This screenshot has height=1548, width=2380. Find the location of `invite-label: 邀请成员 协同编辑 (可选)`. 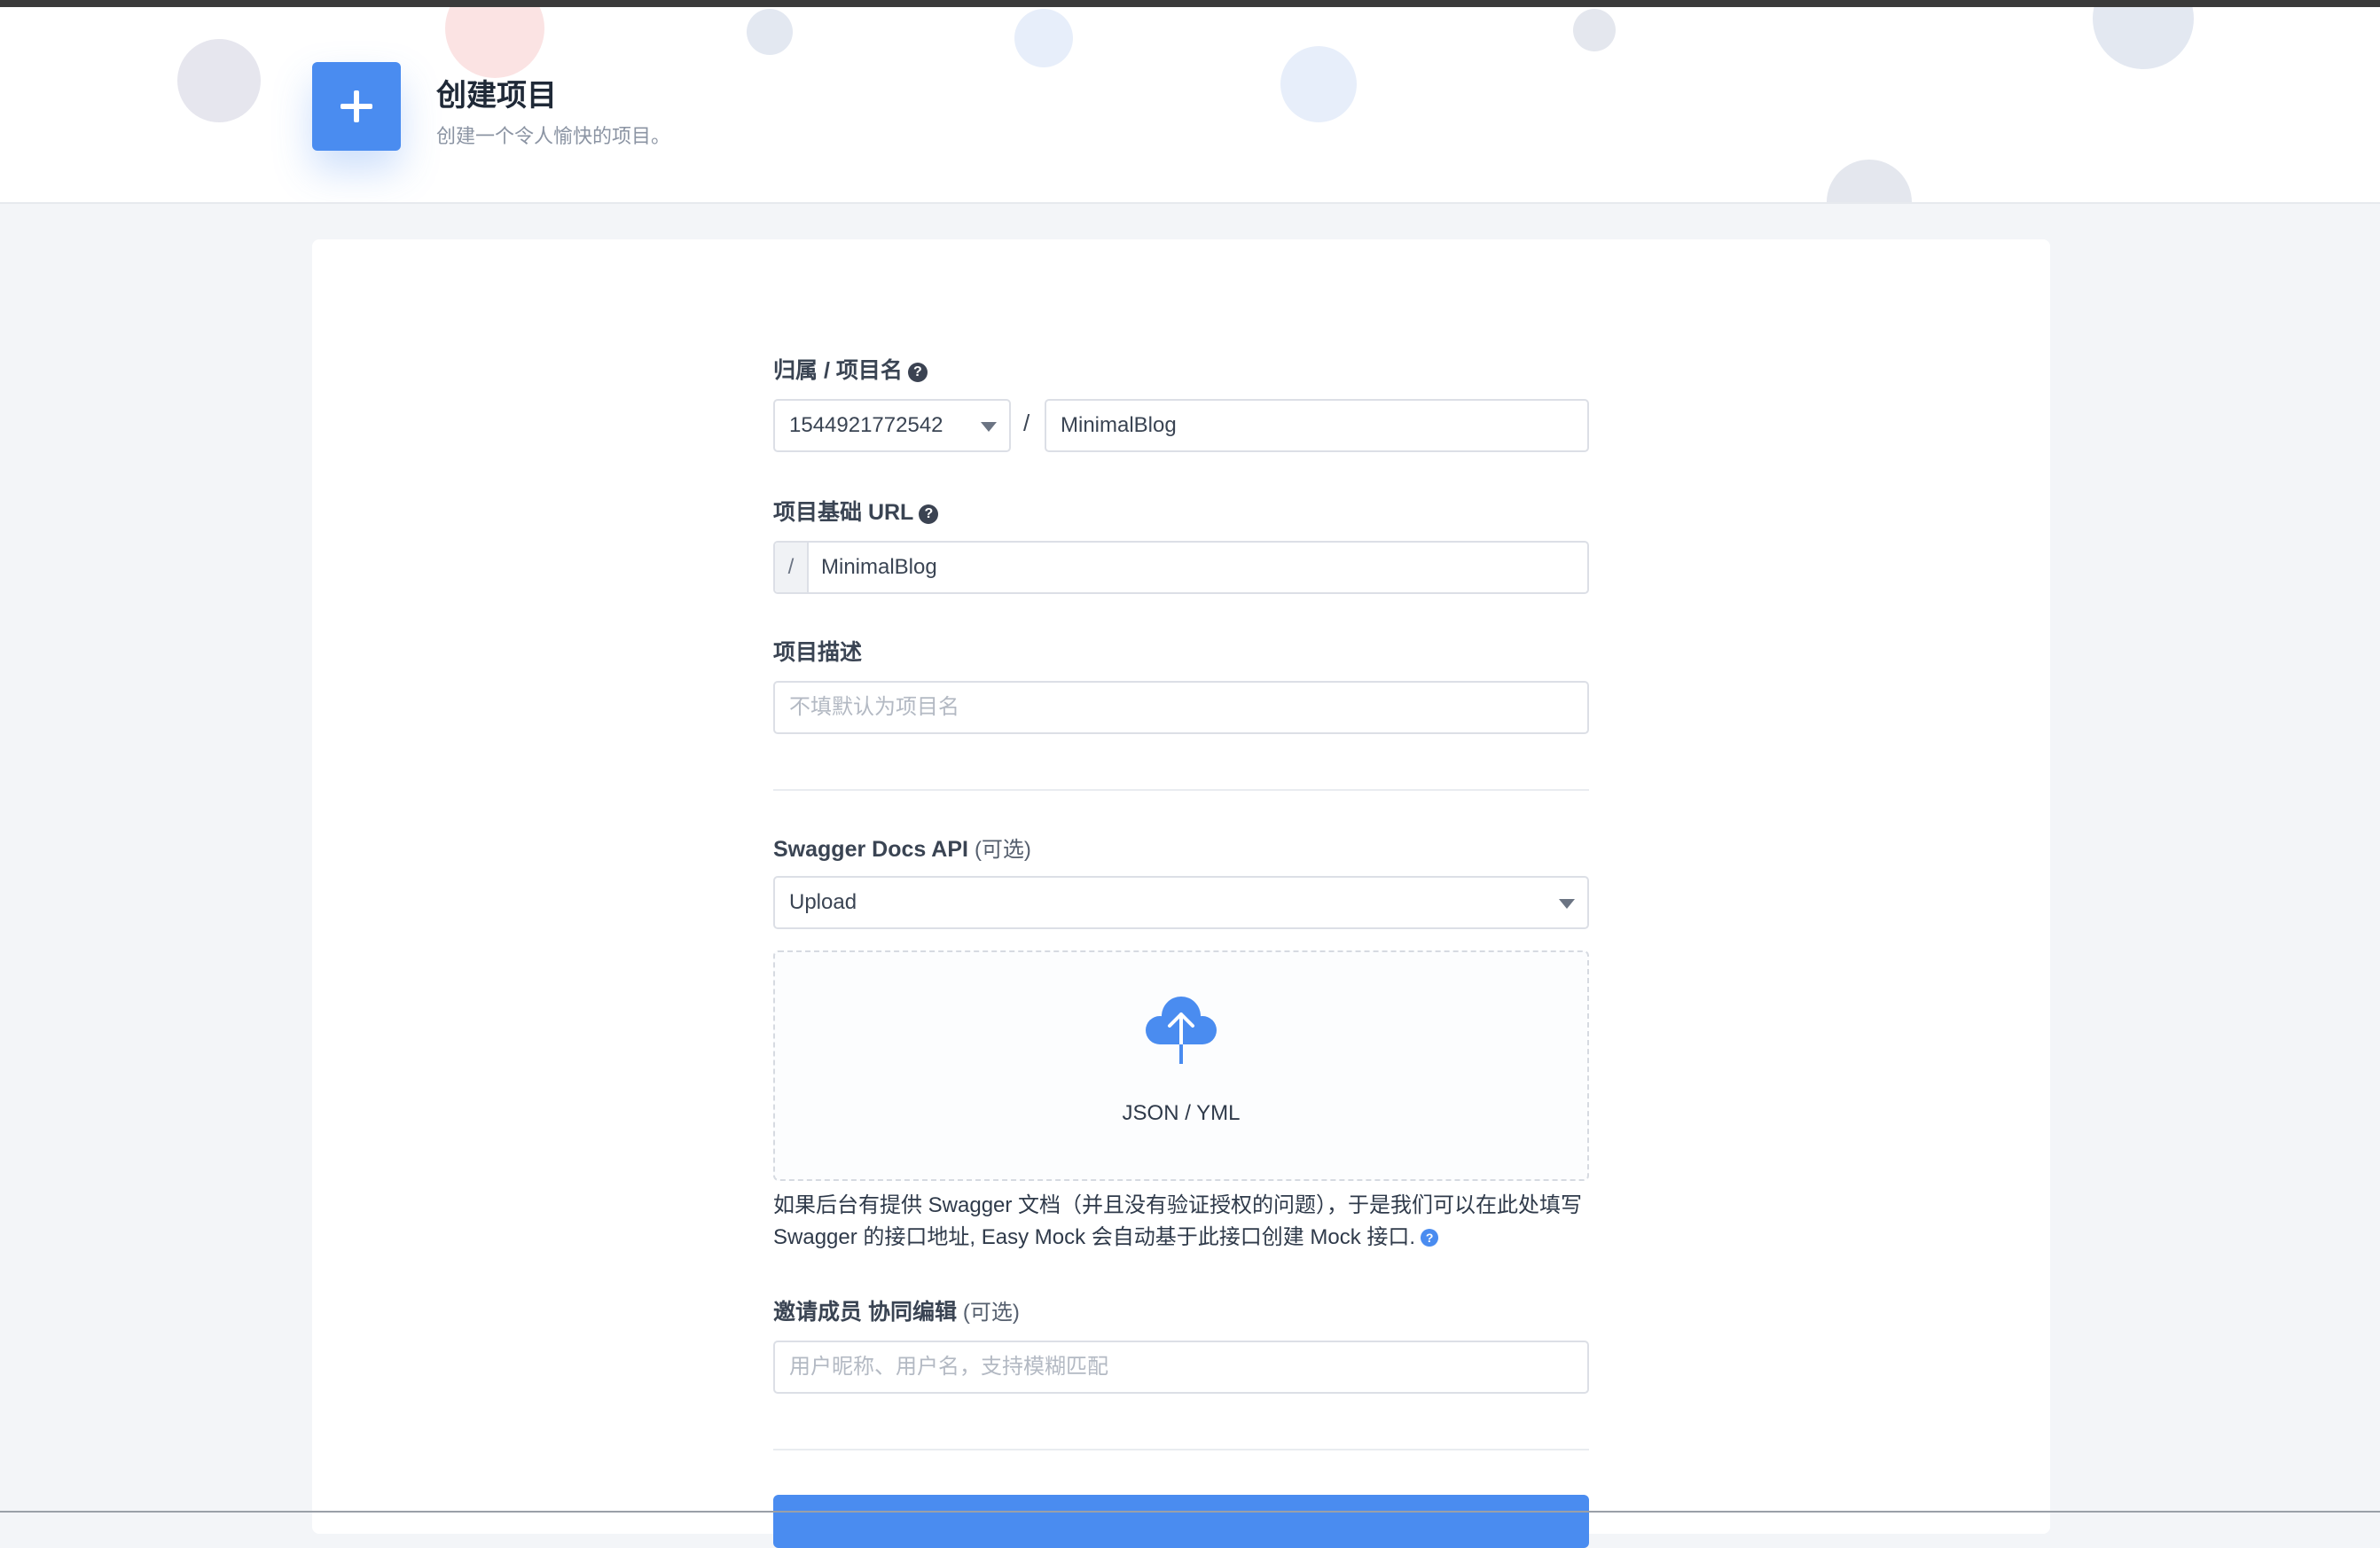

invite-label: 邀请成员 协同编辑 (可选) is located at coordinates (896, 1312).